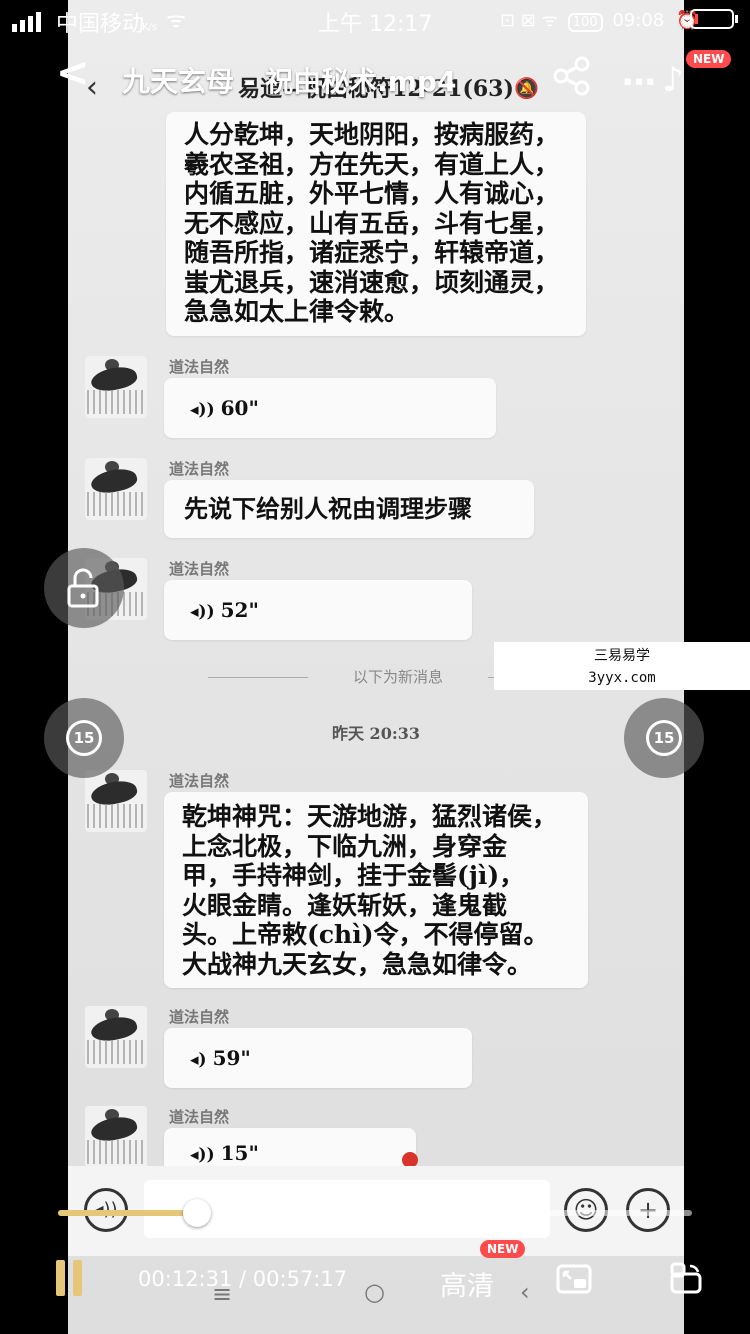 The width and height of the screenshot is (750, 1334). Describe the element at coordinates (372, 193) in the screenshot. I see `poem1-line: 内循五脏，外平七情，人有诚心，` at that location.